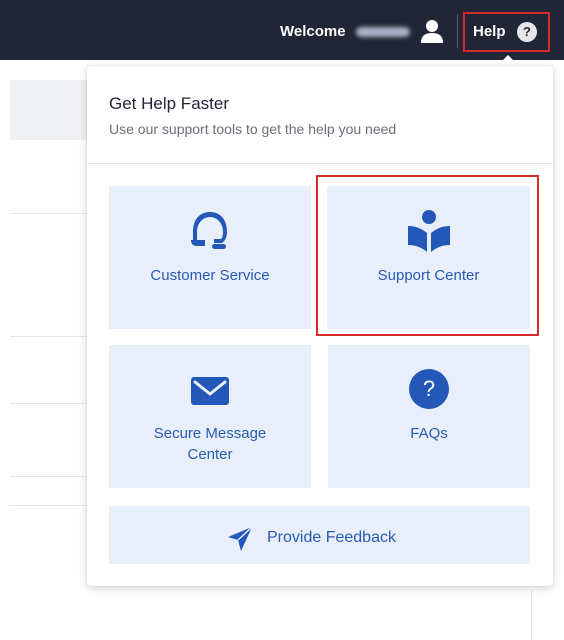  Describe the element at coordinates (313, 31) in the screenshot. I see `welcome-label: Welcome` at that location.